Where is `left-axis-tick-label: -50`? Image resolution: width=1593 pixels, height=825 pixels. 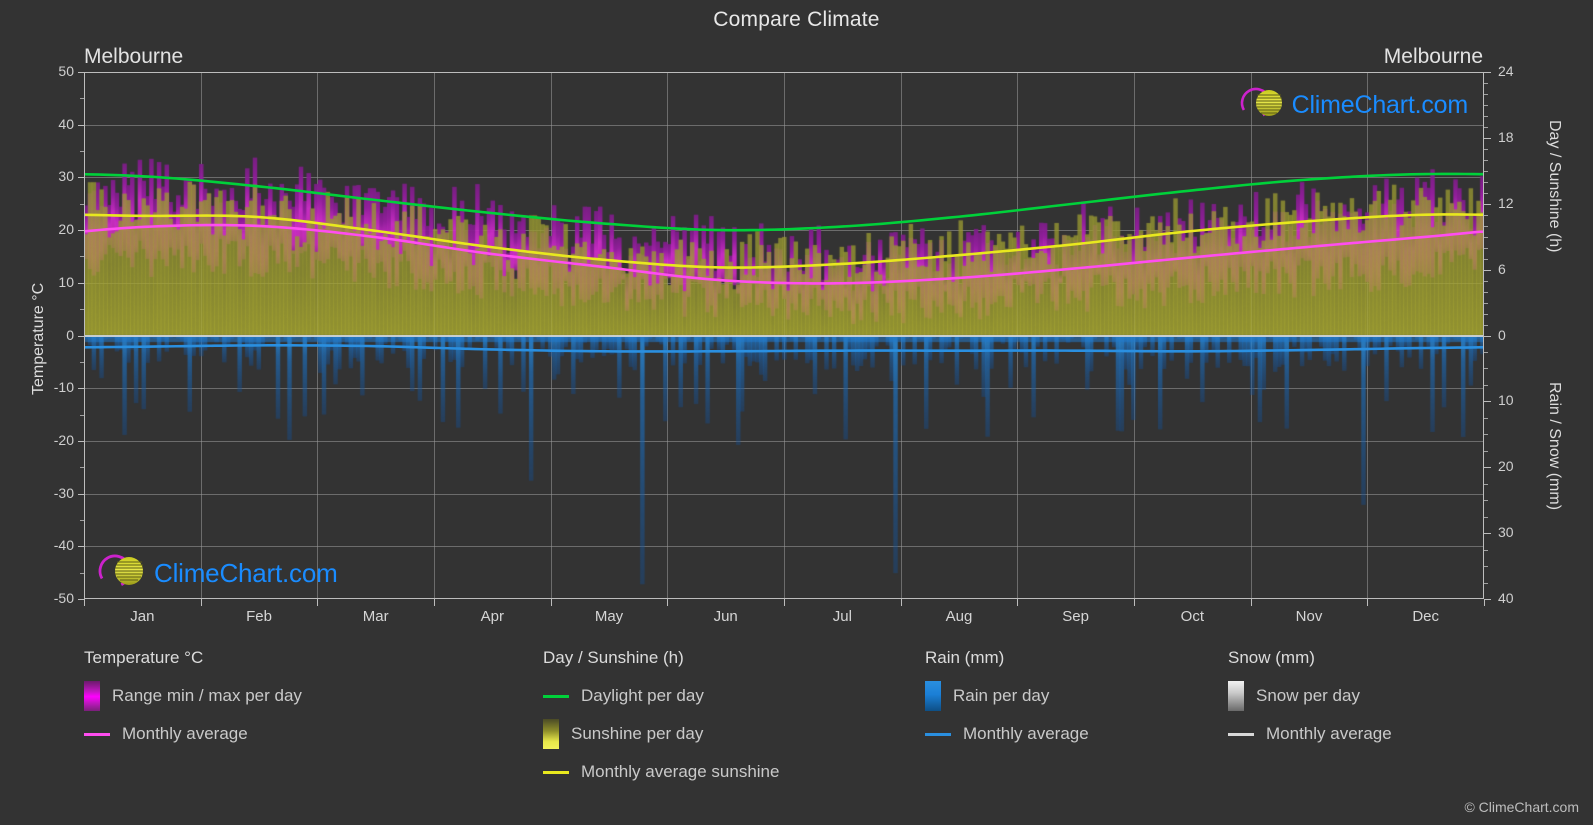
left-axis-tick-label: -50 is located at coordinates (63, 598).